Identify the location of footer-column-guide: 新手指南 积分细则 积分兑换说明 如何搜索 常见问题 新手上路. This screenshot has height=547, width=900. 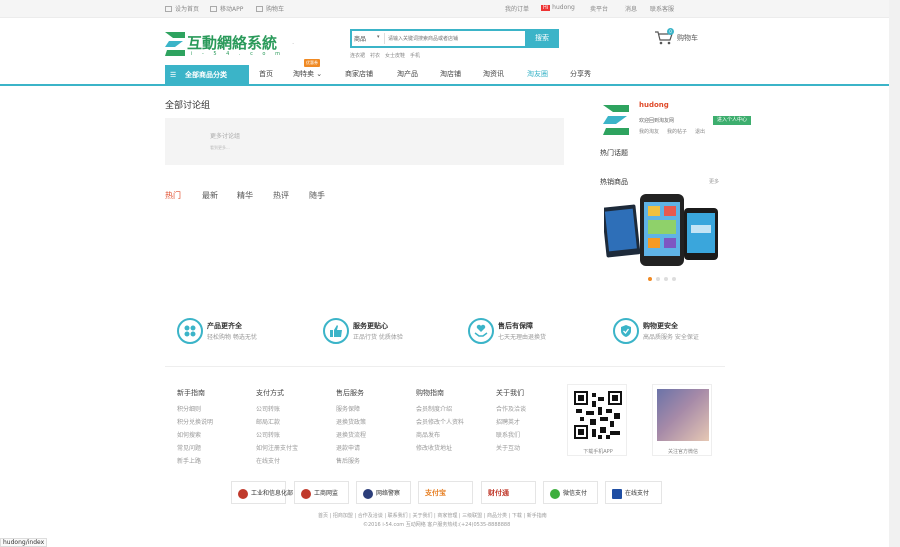
(212, 428).